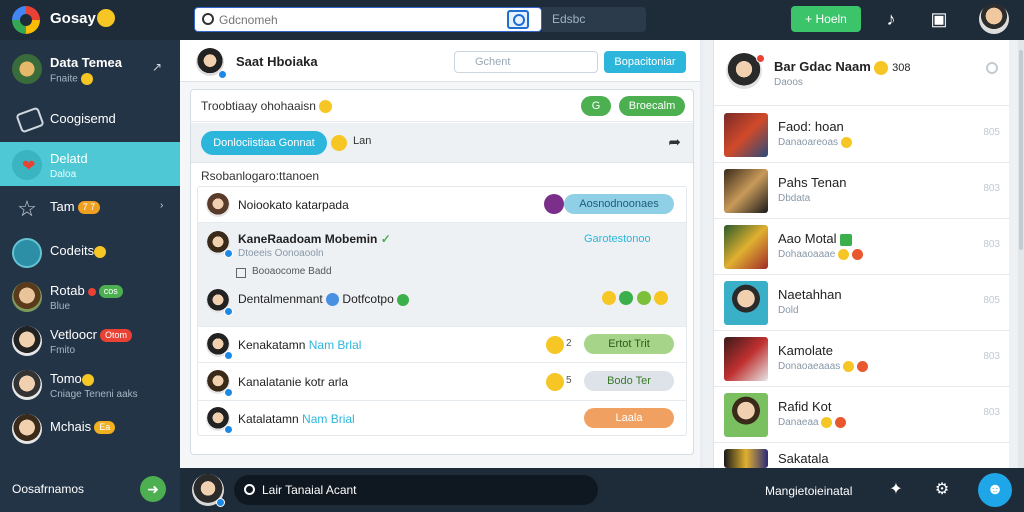 The height and width of the screenshot is (512, 1024). What do you see at coordinates (86, 62) in the screenshot?
I see `sidebar-item-label: Data Temea` at bounding box center [86, 62].